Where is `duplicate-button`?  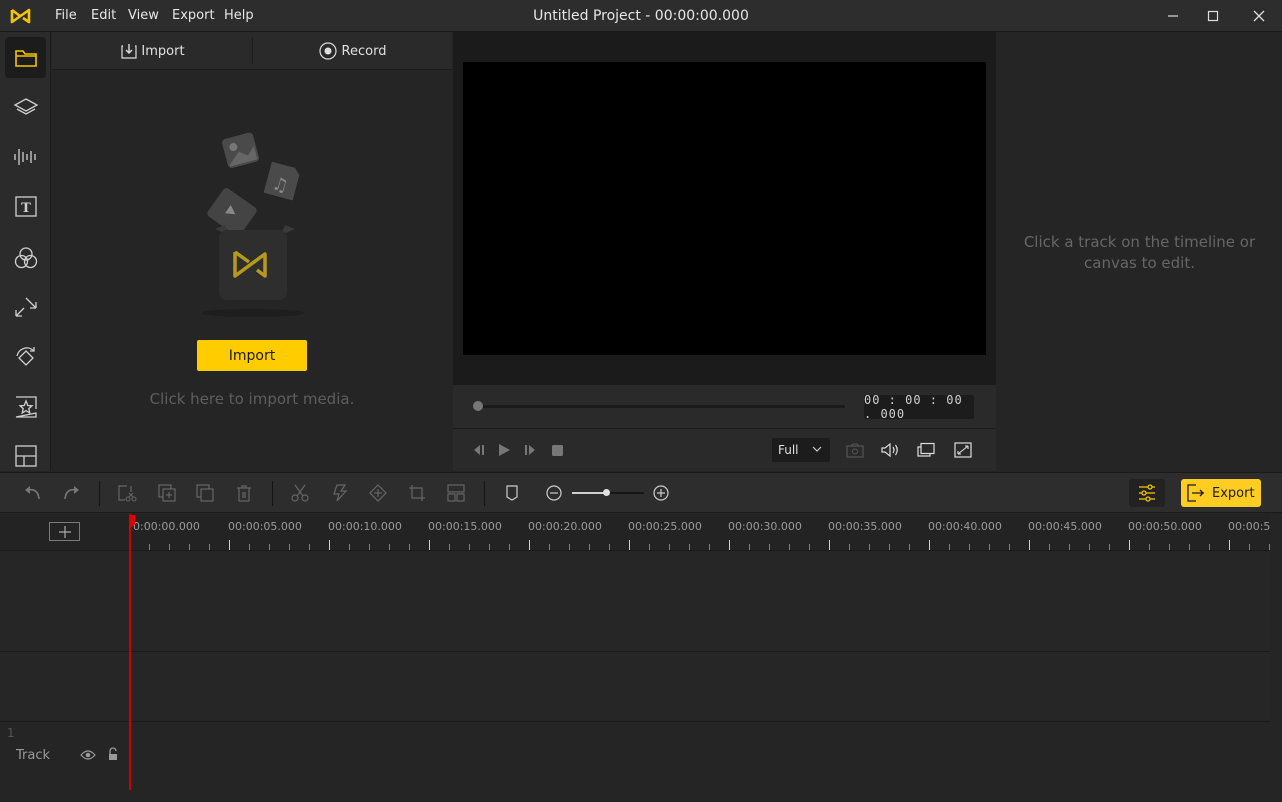 duplicate-button is located at coordinates (167, 493).